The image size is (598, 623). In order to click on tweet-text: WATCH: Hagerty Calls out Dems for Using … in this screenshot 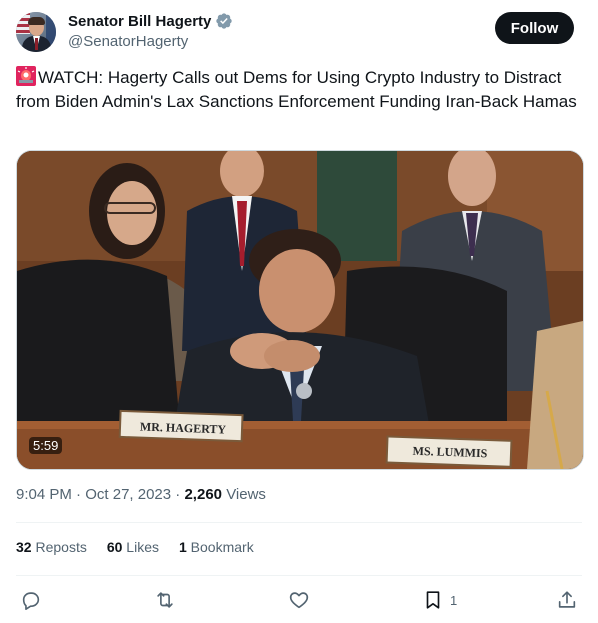, I will do `click(299, 90)`.